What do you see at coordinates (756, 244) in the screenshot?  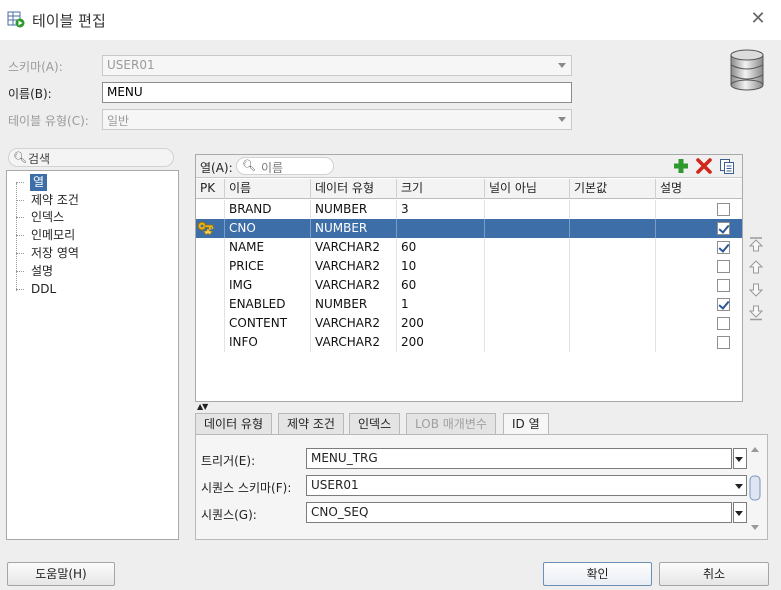 I see `move-top-icon` at bounding box center [756, 244].